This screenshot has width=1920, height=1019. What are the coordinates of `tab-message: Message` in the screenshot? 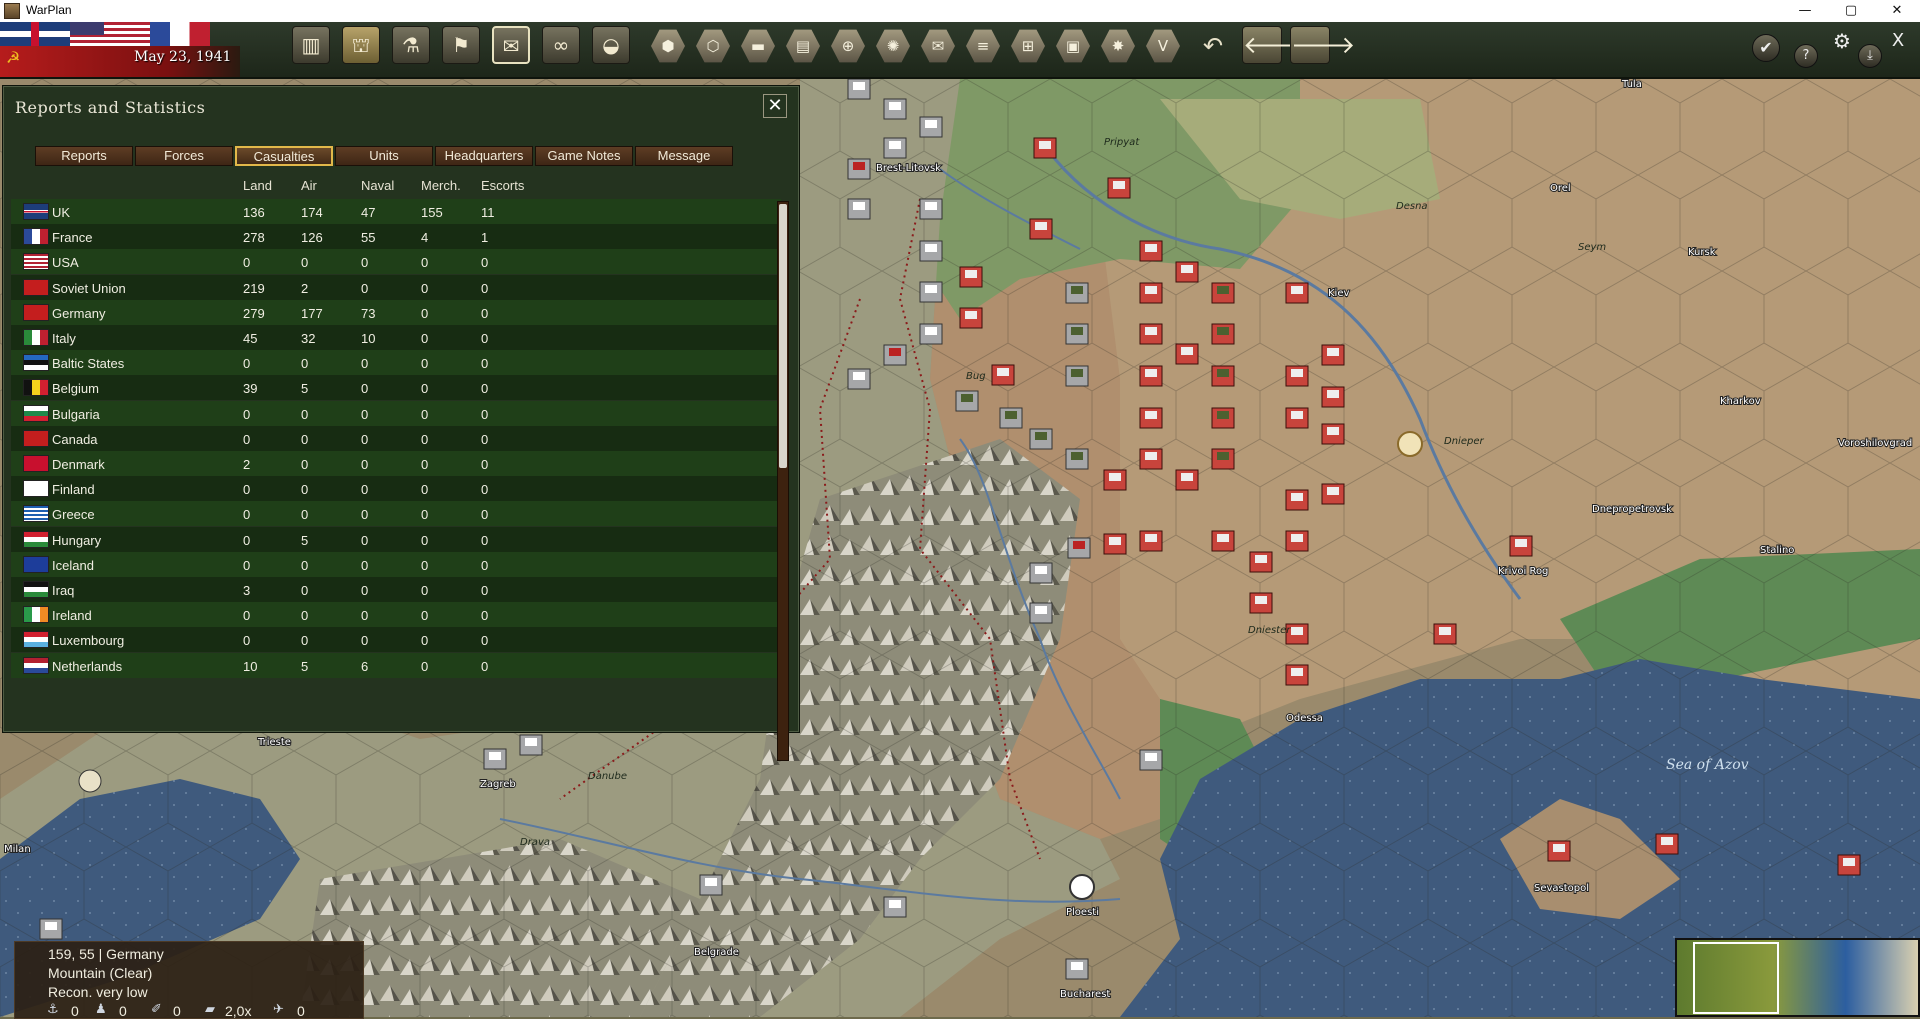 It's located at (684, 156).